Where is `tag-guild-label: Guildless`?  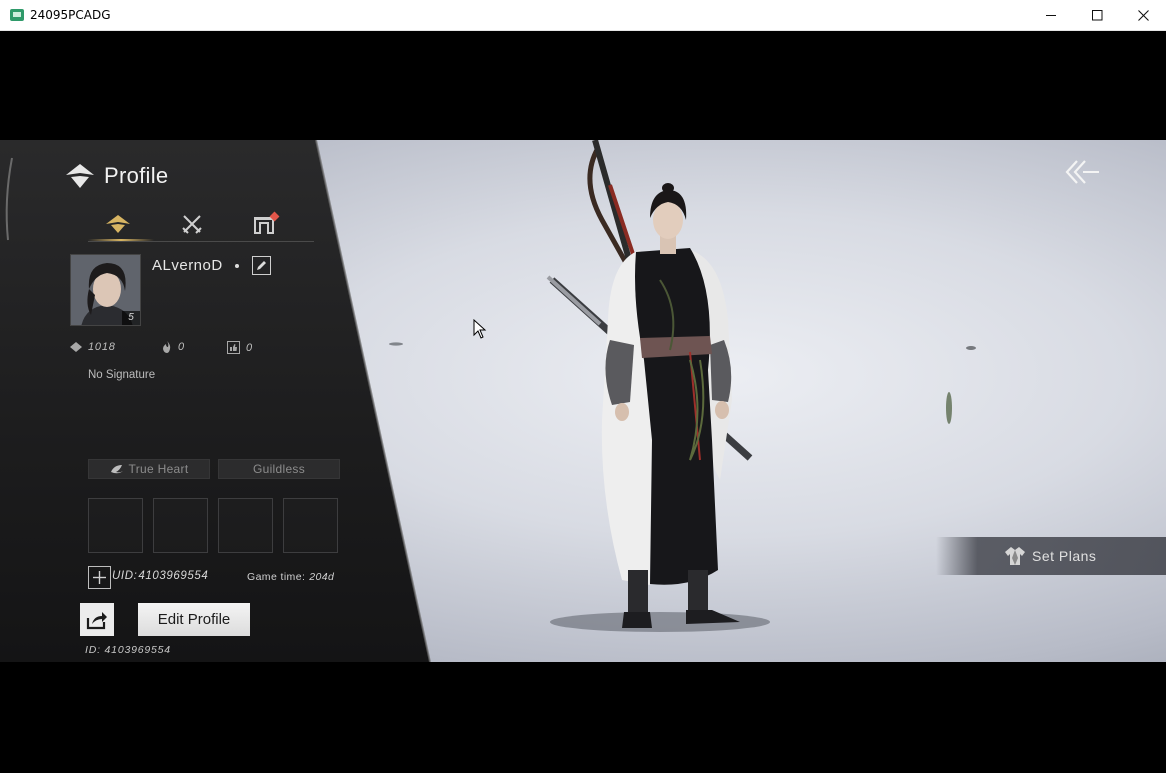 tag-guild-label: Guildless is located at coordinates (279, 469).